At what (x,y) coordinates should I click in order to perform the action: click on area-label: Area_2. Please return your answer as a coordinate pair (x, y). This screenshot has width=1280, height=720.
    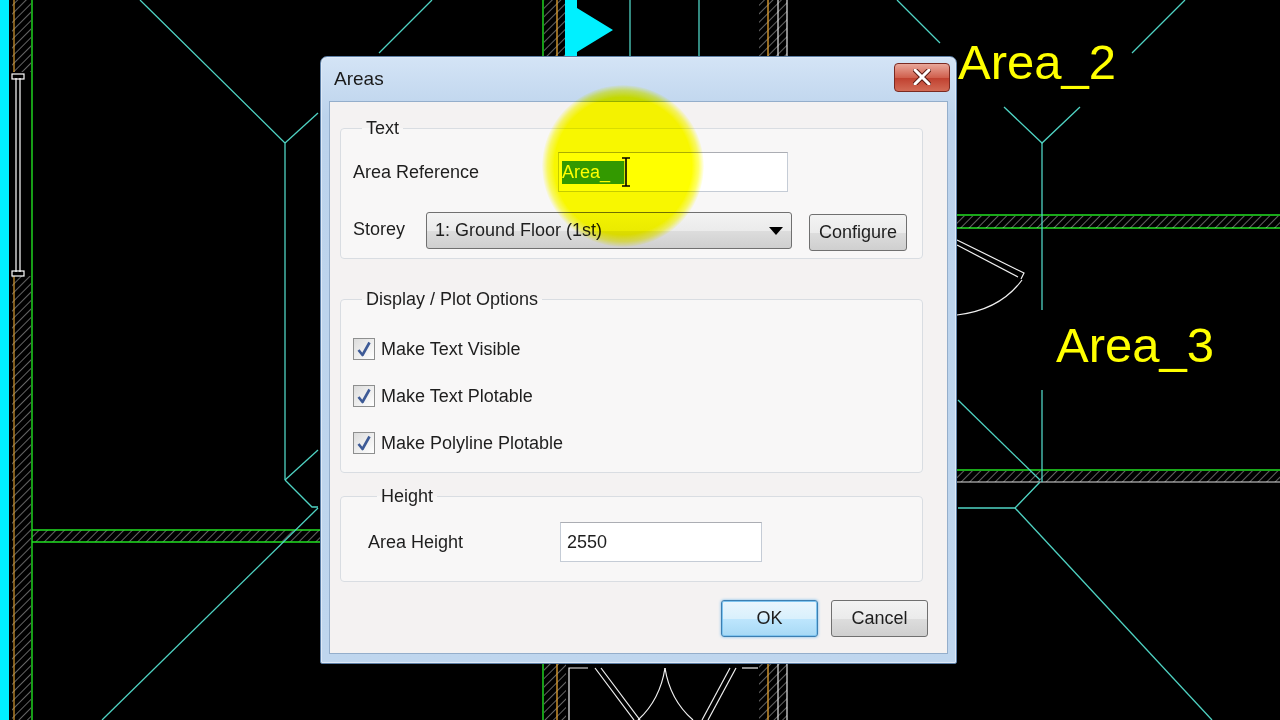
    Looking at the image, I should click on (1037, 62).